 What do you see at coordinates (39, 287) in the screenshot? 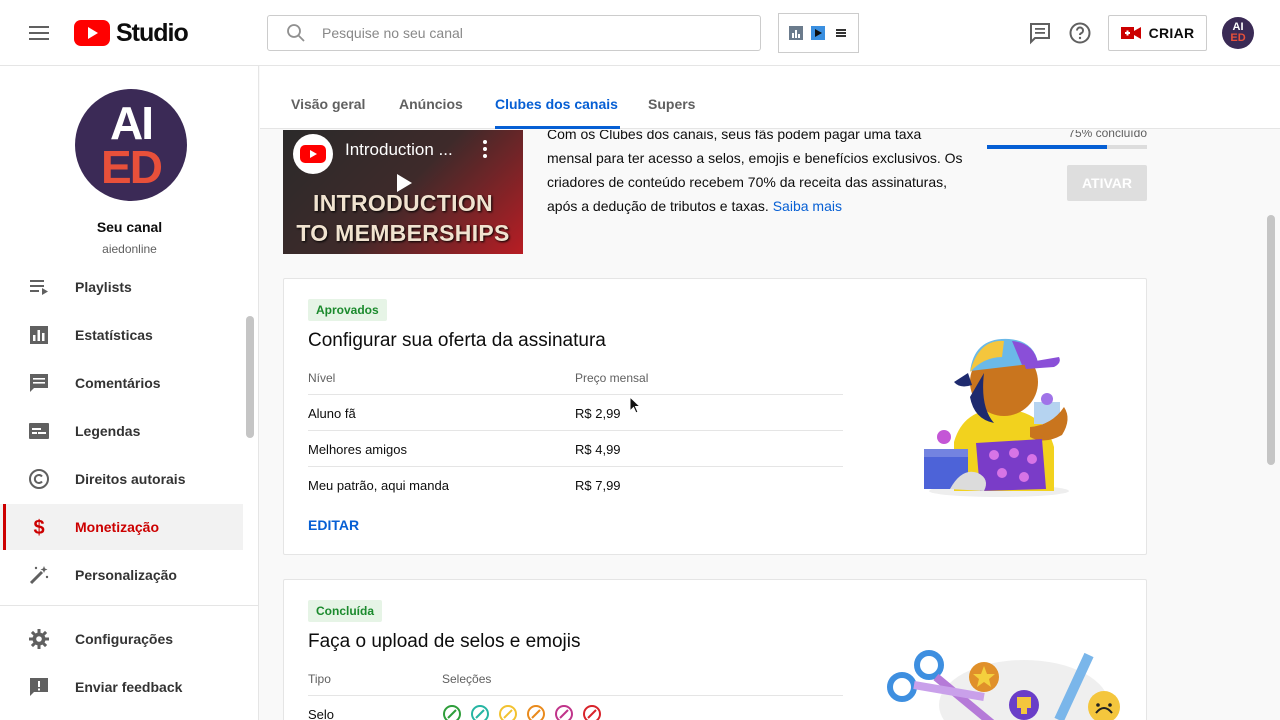
I see `playlist-icon` at bounding box center [39, 287].